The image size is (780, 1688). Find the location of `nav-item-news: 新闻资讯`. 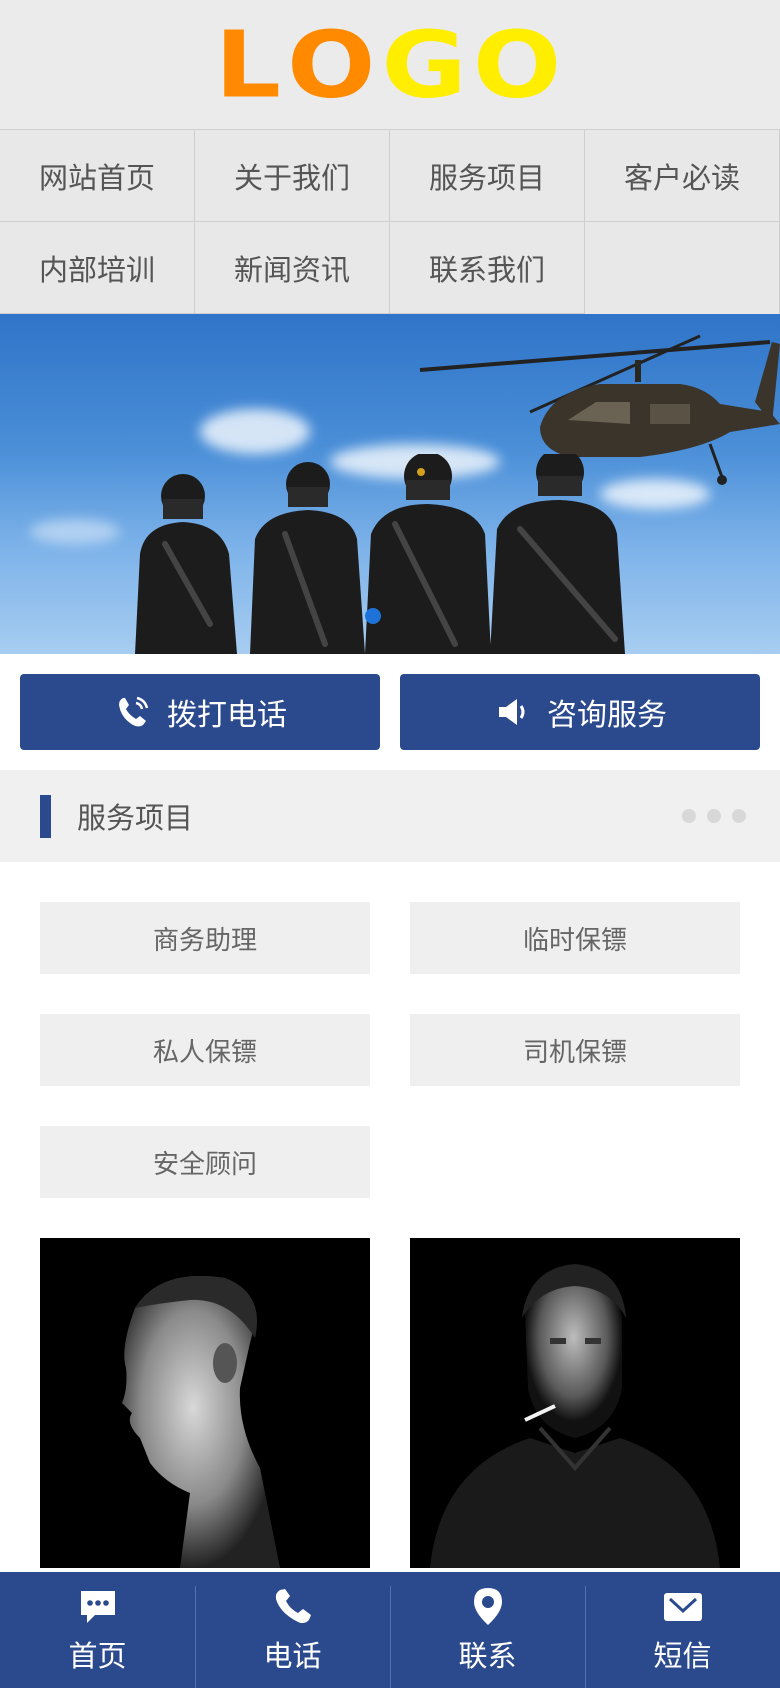

nav-item-news: 新闻资讯 is located at coordinates (292, 268).